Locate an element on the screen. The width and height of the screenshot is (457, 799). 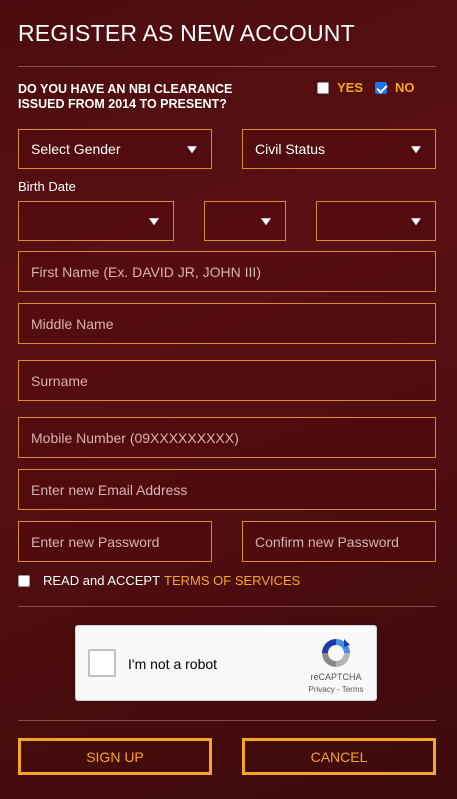
nbi-yes-option: YES is located at coordinates (340, 87).